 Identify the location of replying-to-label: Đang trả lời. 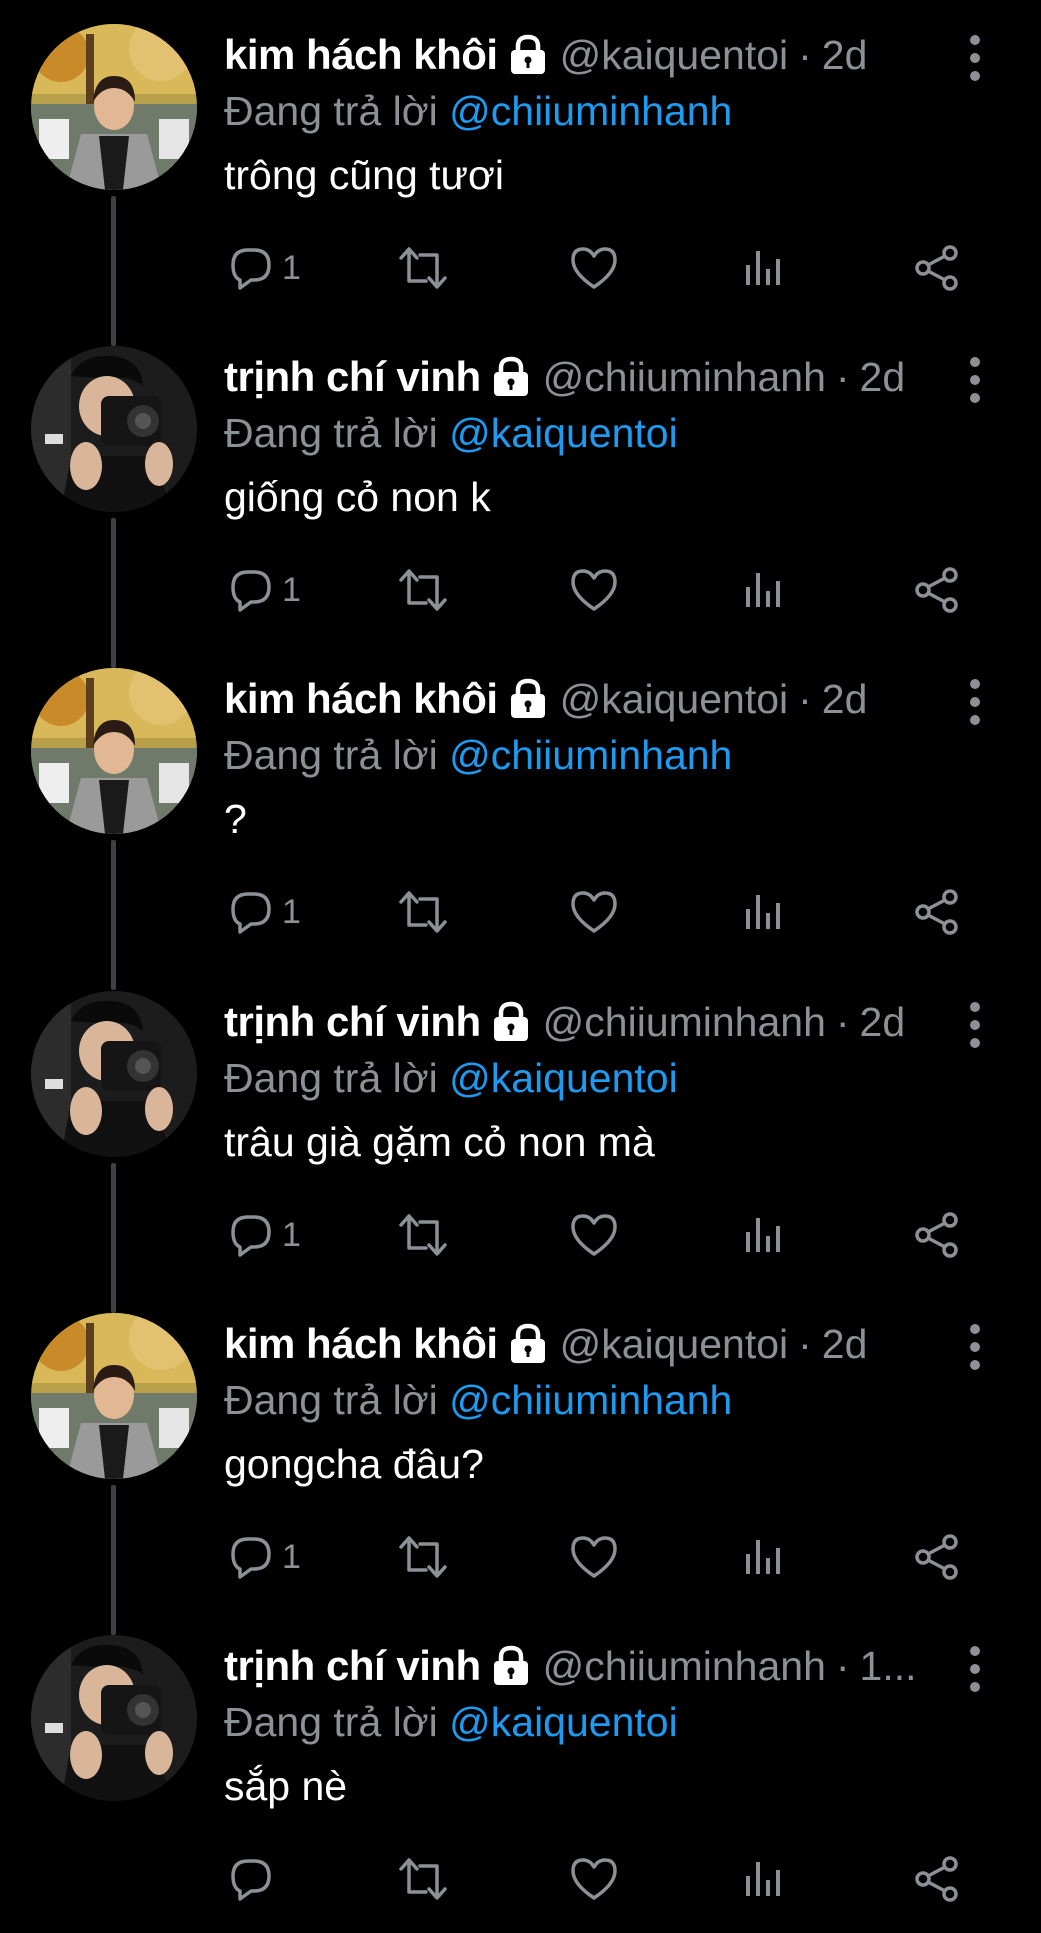
(337, 433).